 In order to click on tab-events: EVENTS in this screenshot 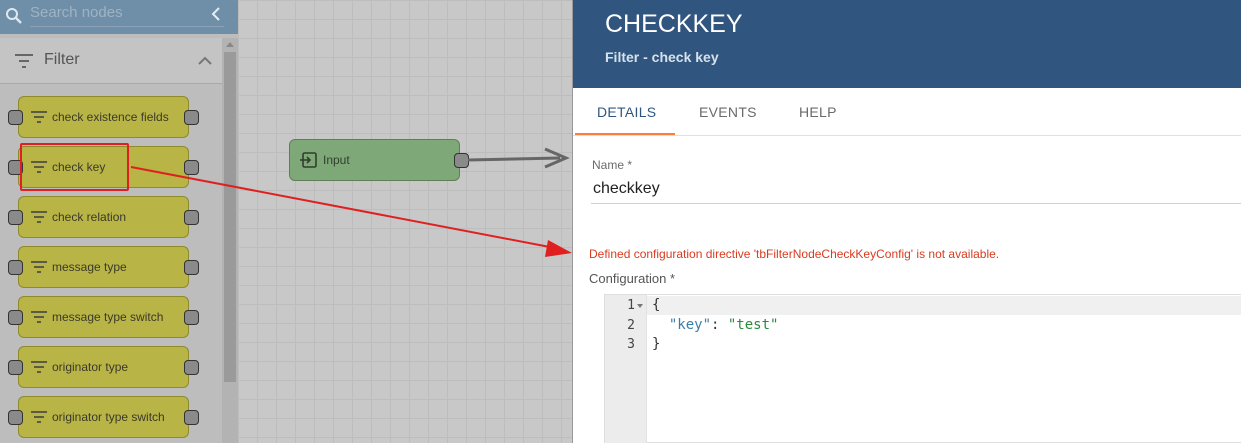, I will do `click(728, 112)`.